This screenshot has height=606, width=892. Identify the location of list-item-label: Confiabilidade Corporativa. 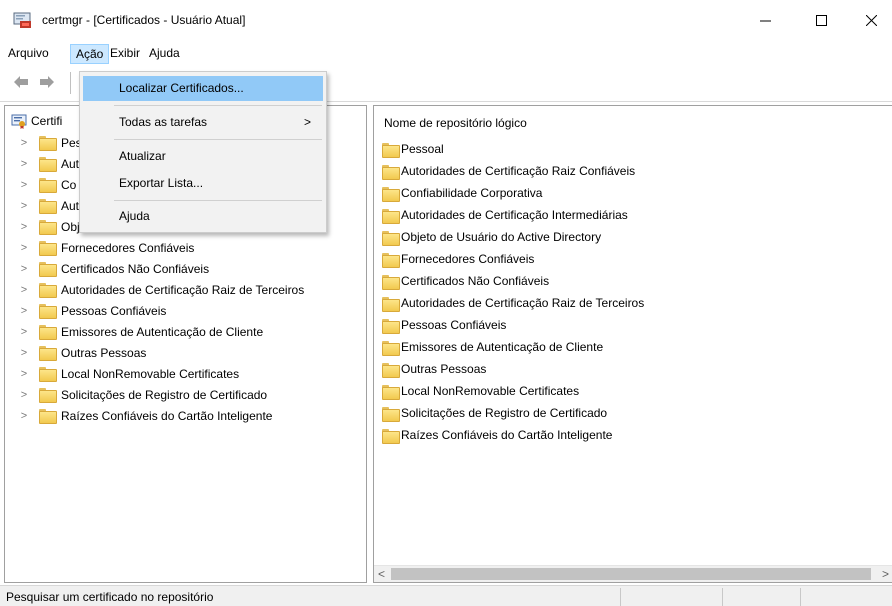
(472, 193).